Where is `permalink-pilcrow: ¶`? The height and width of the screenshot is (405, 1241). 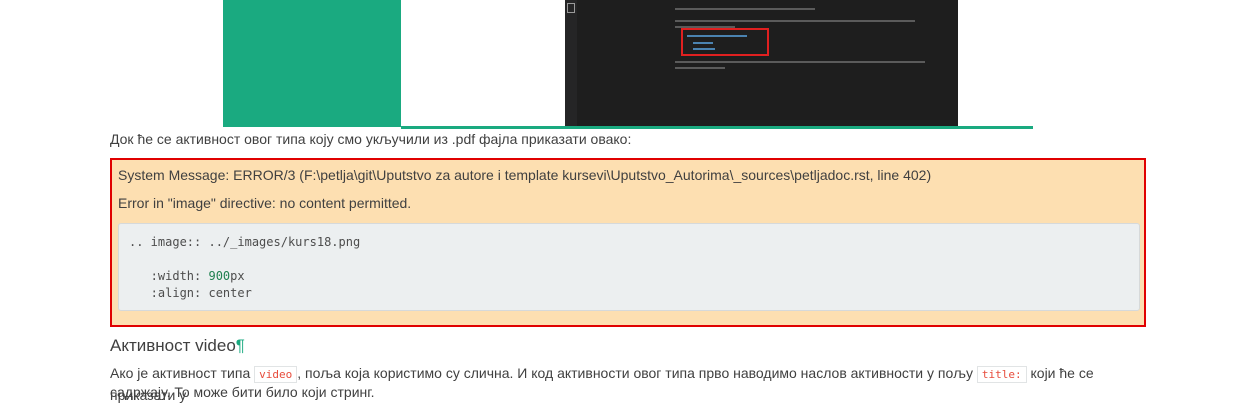
permalink-pilcrow: ¶ is located at coordinates (240, 345).